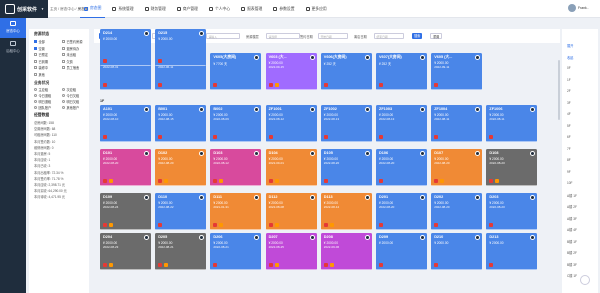  What do you see at coordinates (41, 89) in the screenshot?
I see `type-radio: 主应租` at bounding box center [41, 89].